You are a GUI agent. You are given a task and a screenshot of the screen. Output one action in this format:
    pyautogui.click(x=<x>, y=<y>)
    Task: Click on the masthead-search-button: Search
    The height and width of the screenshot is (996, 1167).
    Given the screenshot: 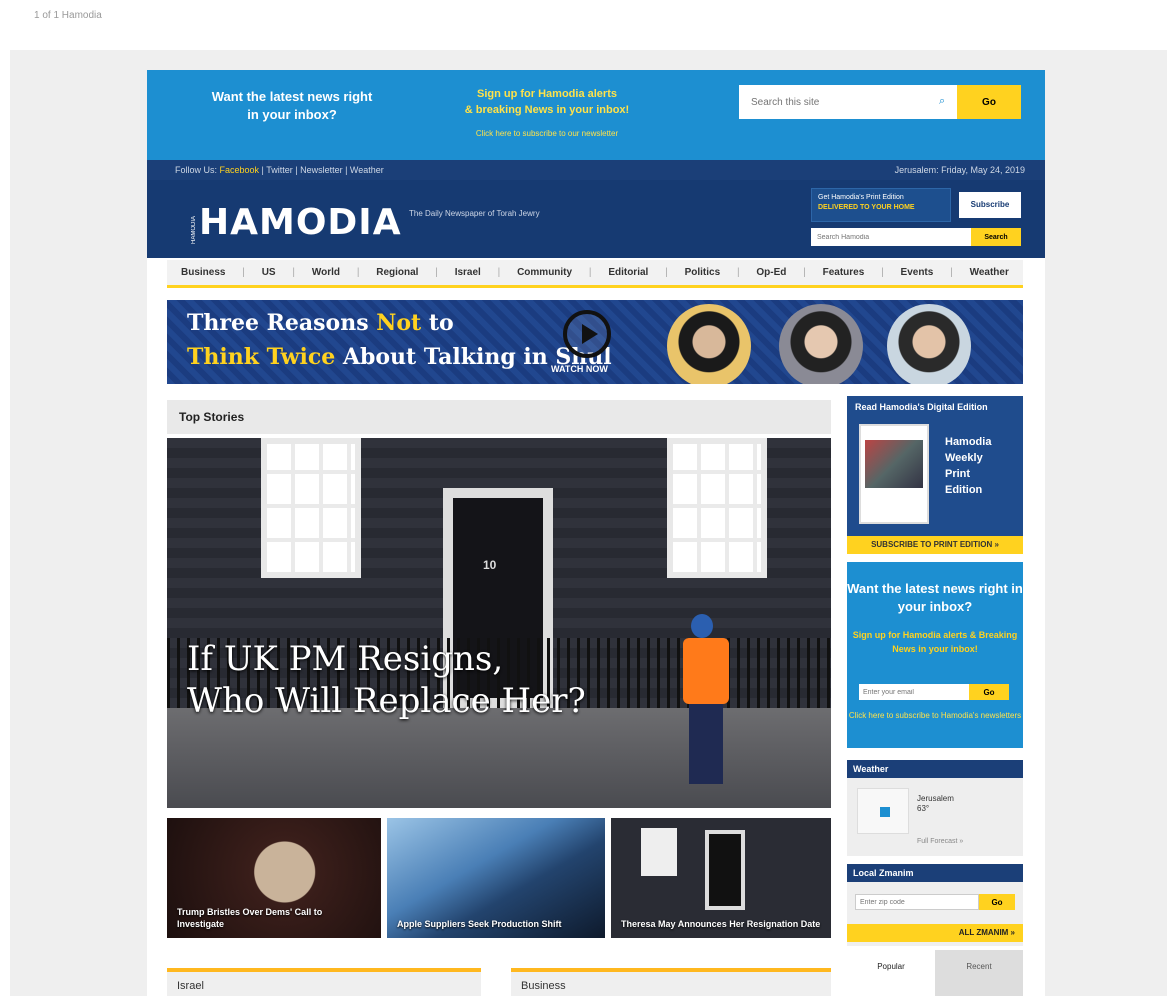 What is the action you would take?
    pyautogui.click(x=996, y=237)
    